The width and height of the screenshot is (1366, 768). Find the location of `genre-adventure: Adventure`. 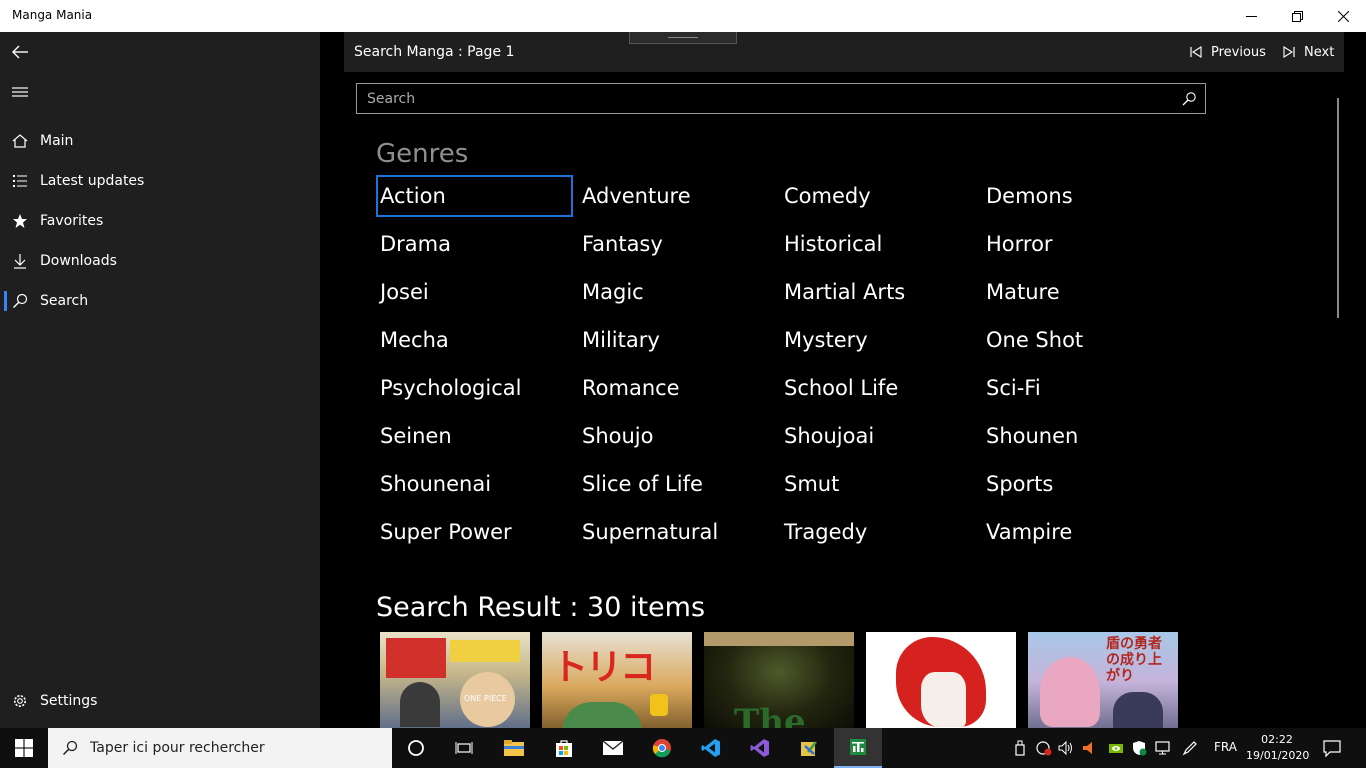

genre-adventure: Adventure is located at coordinates (676, 196).